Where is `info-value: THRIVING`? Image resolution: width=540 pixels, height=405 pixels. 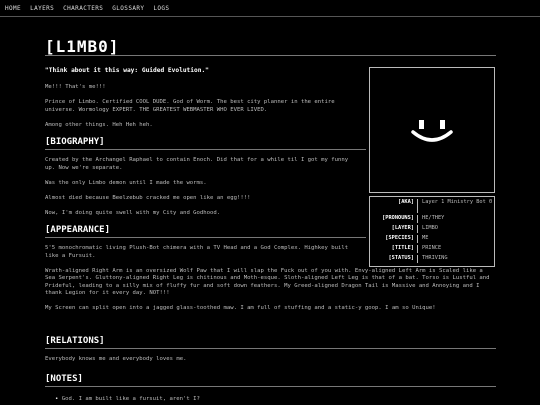
info-value: THRIVING is located at coordinates (455, 259).